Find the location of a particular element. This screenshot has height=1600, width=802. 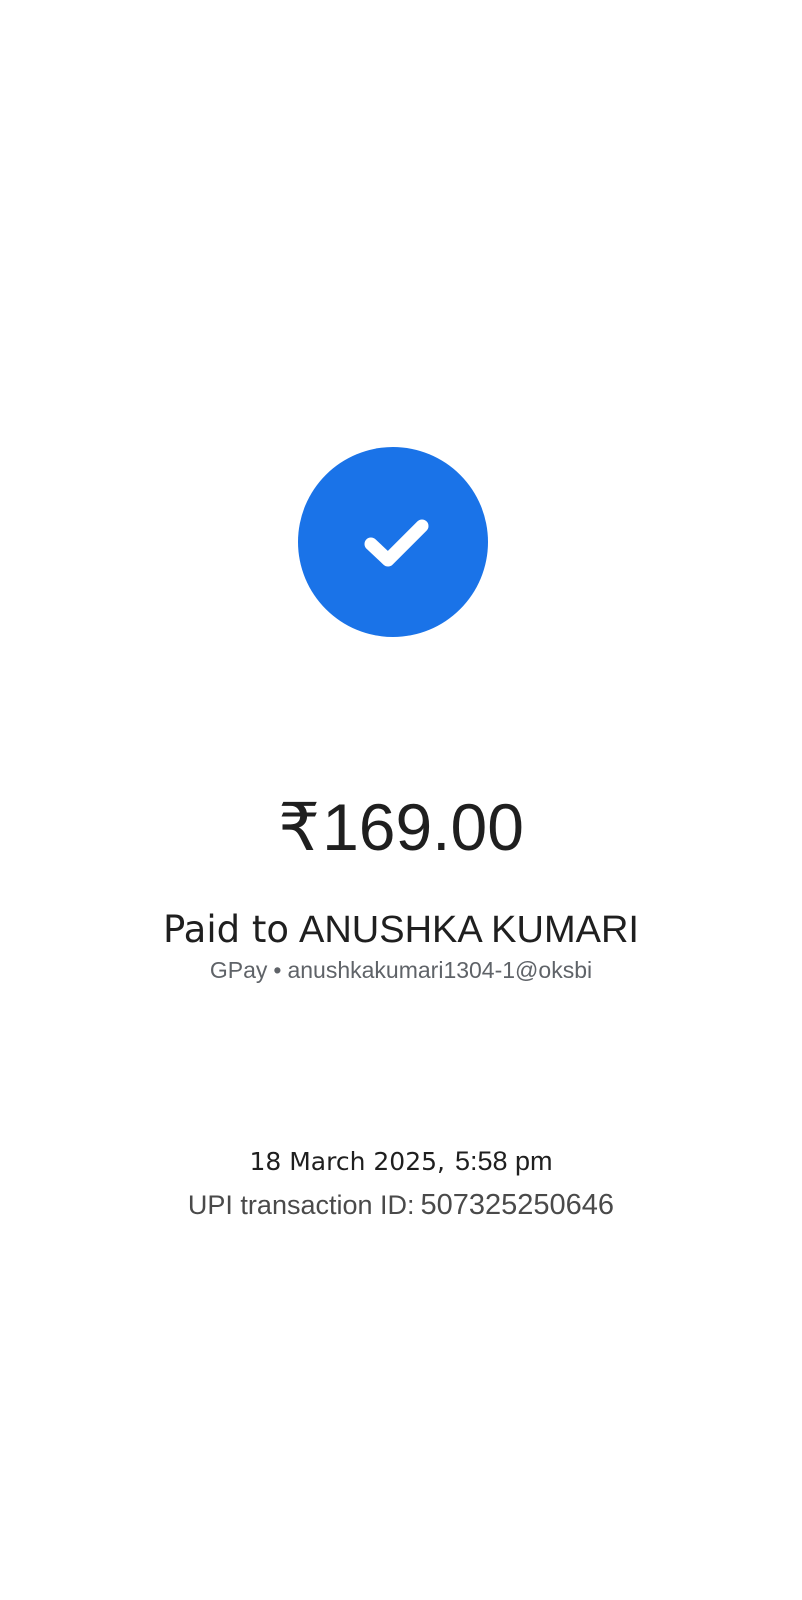

transaction-datetime: 18 March 2025, 5:58 pm is located at coordinates (401, 1161).